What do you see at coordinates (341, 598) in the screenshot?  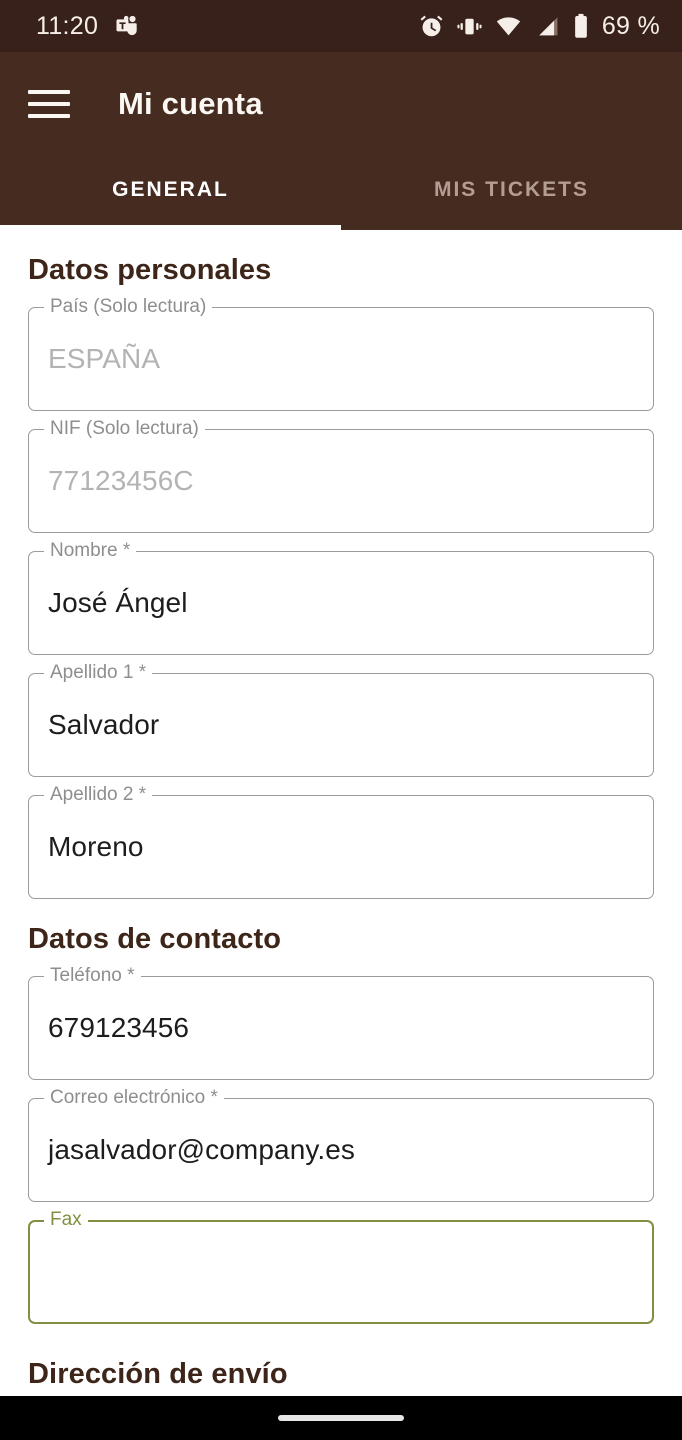 I see `field-nombre: Nombre * José Ángel` at bounding box center [341, 598].